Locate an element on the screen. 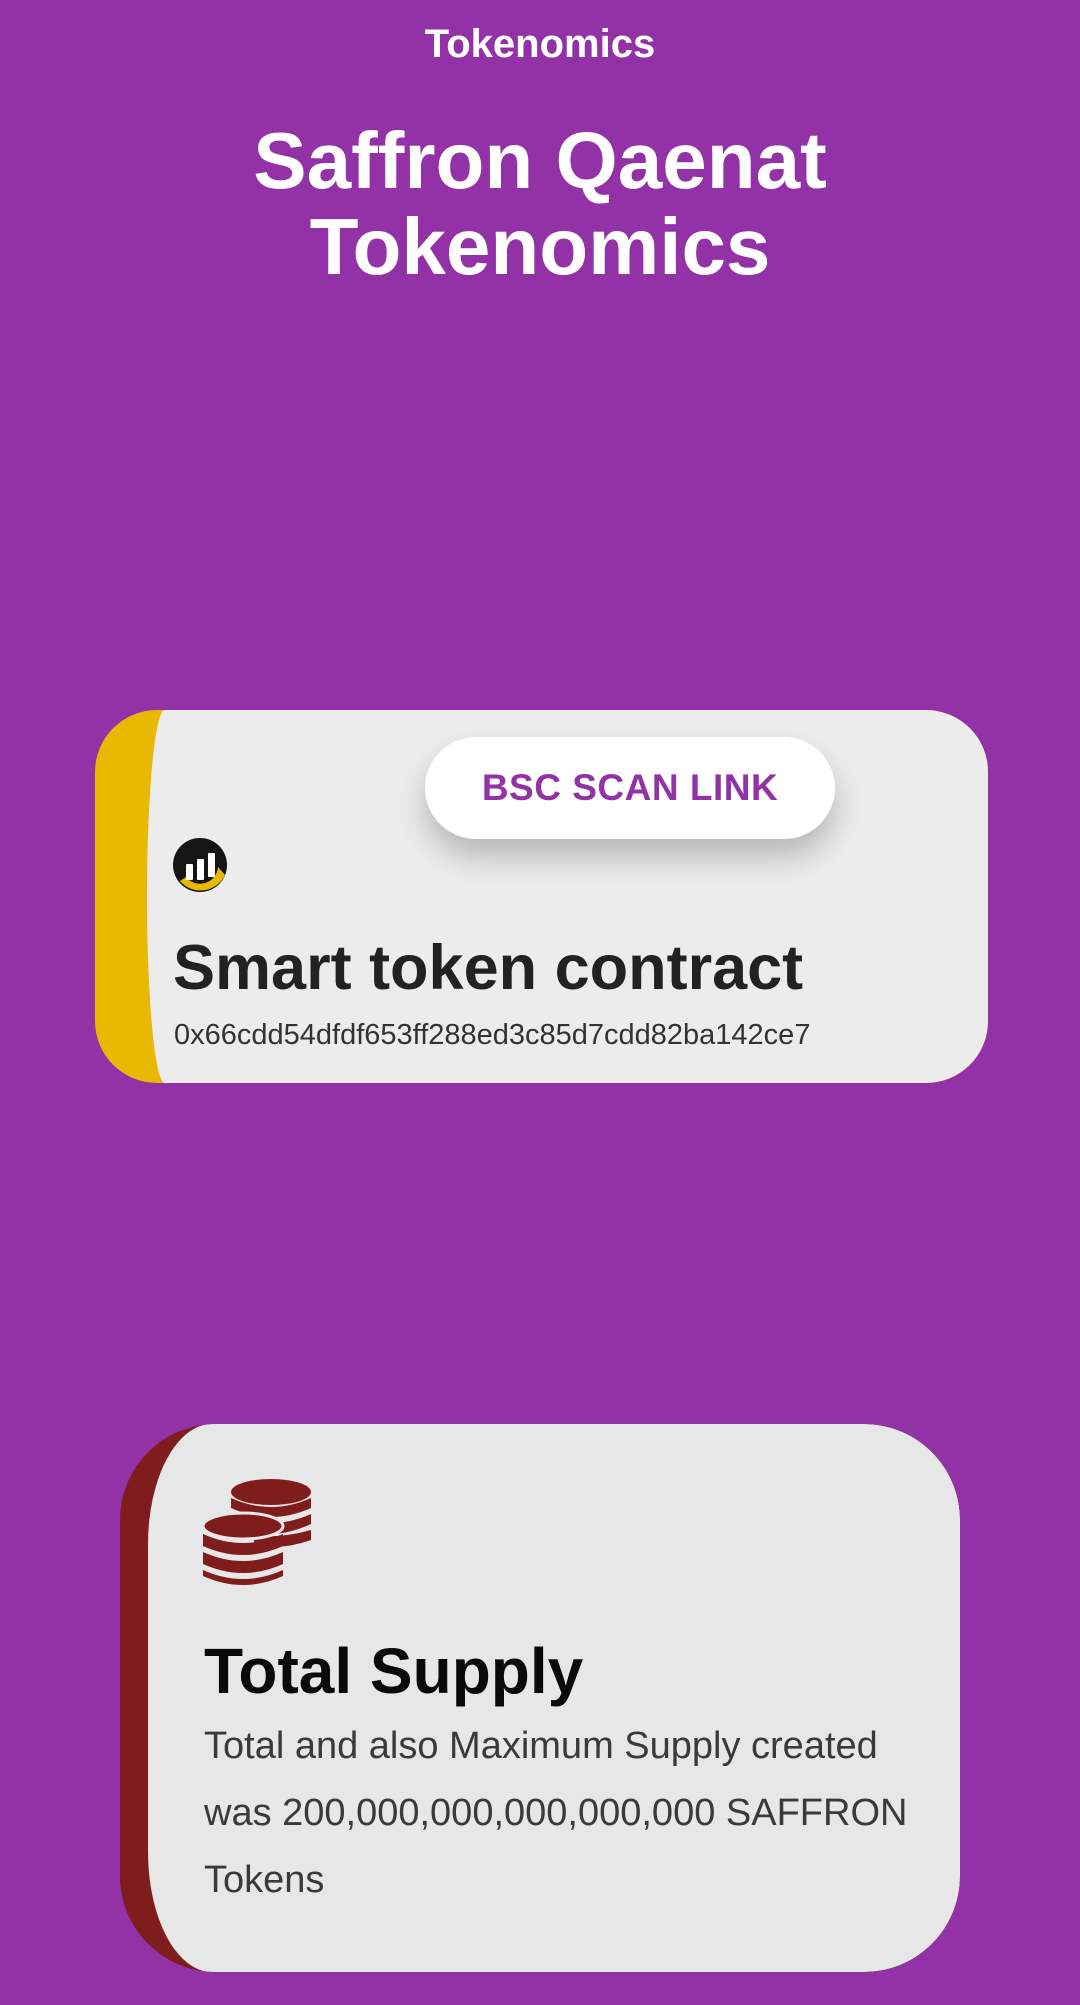  coins-stack-icon is located at coordinates (257, 1532).